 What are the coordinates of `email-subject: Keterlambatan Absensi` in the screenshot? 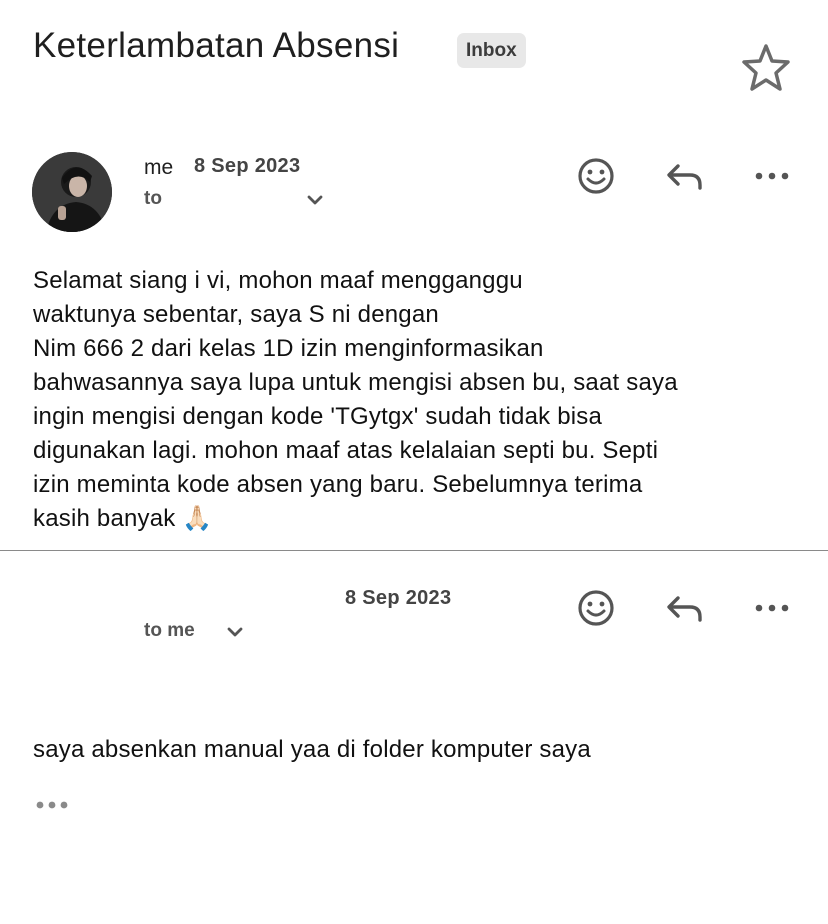 It's located at (216, 45).